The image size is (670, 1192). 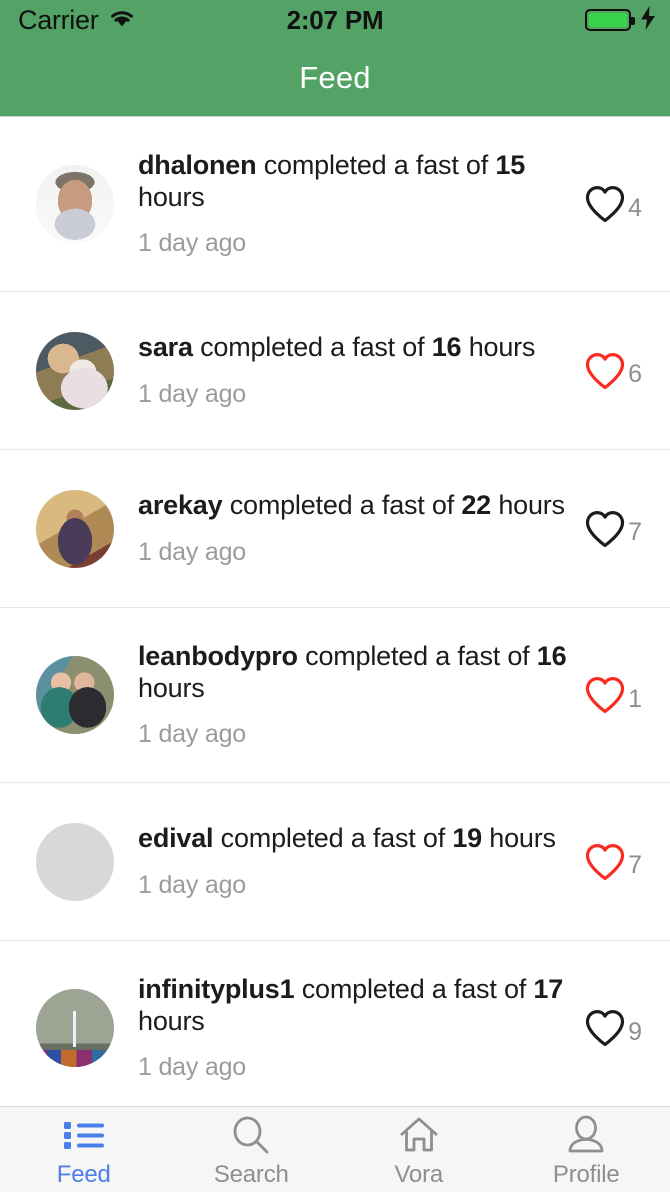 What do you see at coordinates (467, 838) in the screenshot?
I see `feed-hours-value: 19` at bounding box center [467, 838].